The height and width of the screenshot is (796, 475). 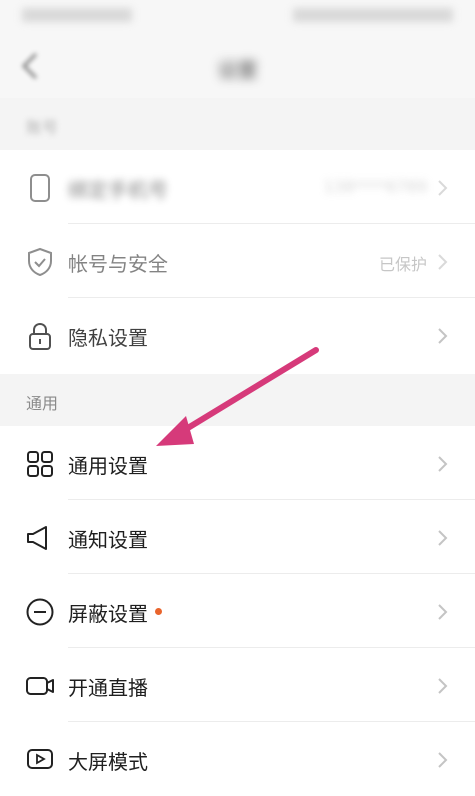 I want to click on row-label-text: 屏蔽设置, so click(x=108, y=614).